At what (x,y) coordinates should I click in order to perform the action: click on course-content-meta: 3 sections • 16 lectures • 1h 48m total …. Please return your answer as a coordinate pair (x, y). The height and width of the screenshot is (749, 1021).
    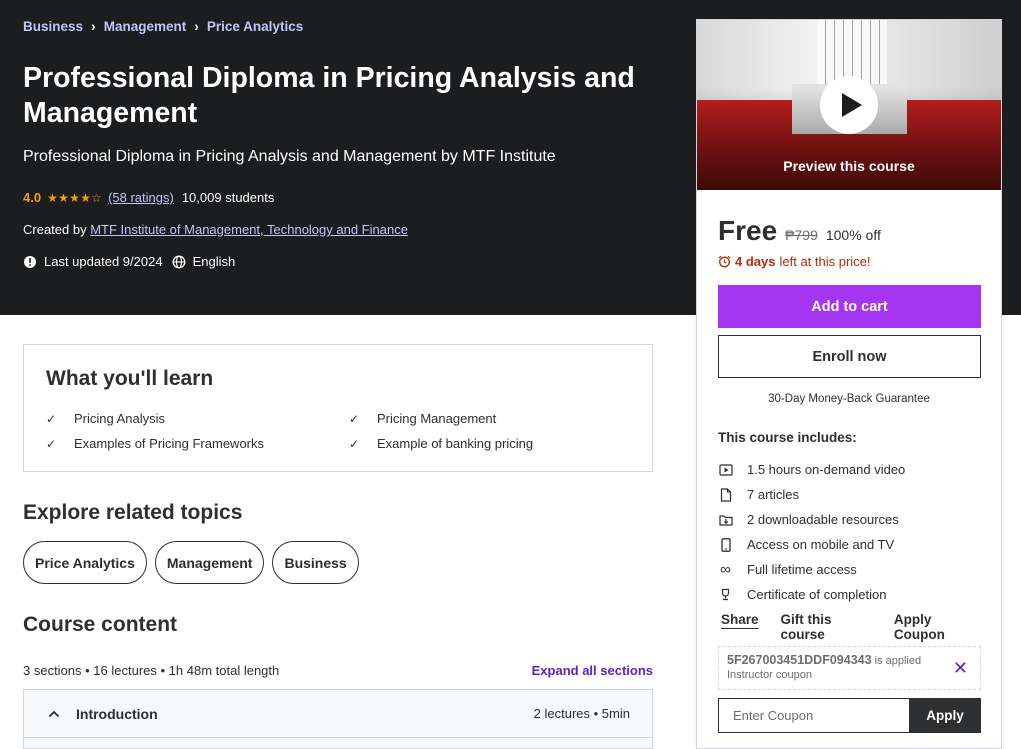
    Looking at the image, I should click on (151, 670).